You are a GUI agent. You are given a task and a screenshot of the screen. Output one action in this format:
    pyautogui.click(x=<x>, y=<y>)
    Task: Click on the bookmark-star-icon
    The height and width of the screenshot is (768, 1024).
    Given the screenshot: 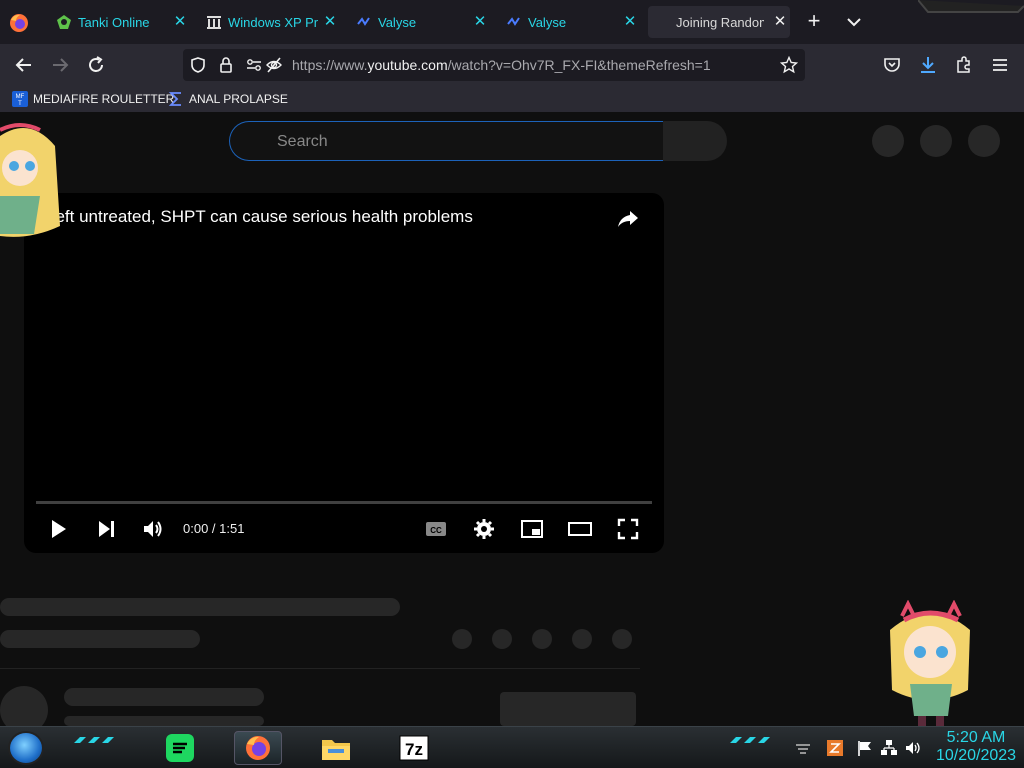 What is the action you would take?
    pyautogui.click(x=789, y=65)
    